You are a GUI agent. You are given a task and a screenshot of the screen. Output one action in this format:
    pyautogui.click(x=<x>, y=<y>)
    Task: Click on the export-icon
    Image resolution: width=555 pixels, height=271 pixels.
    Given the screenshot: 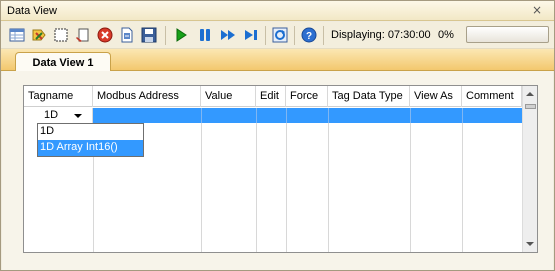 What is the action you would take?
    pyautogui.click(x=127, y=35)
    